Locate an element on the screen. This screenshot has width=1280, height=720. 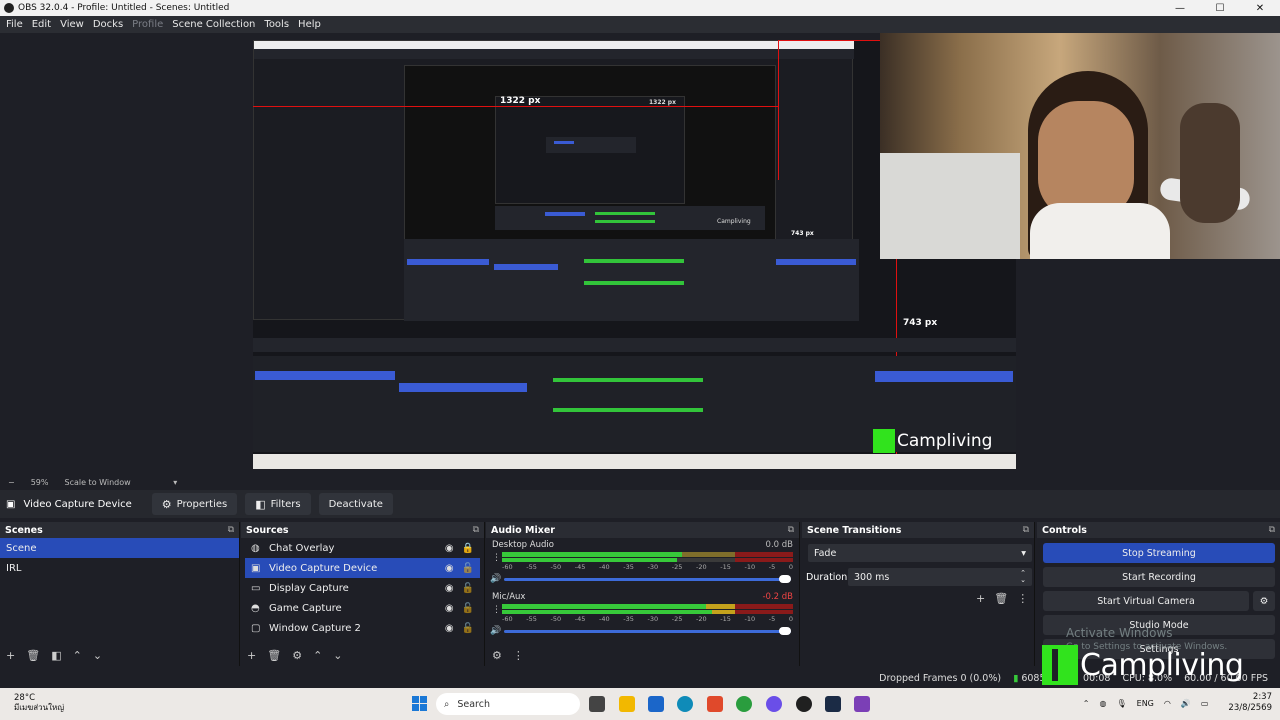
scenes-footer: + 🗑 ◧ ⌃ ⌄ is located at coordinates (59, 655).